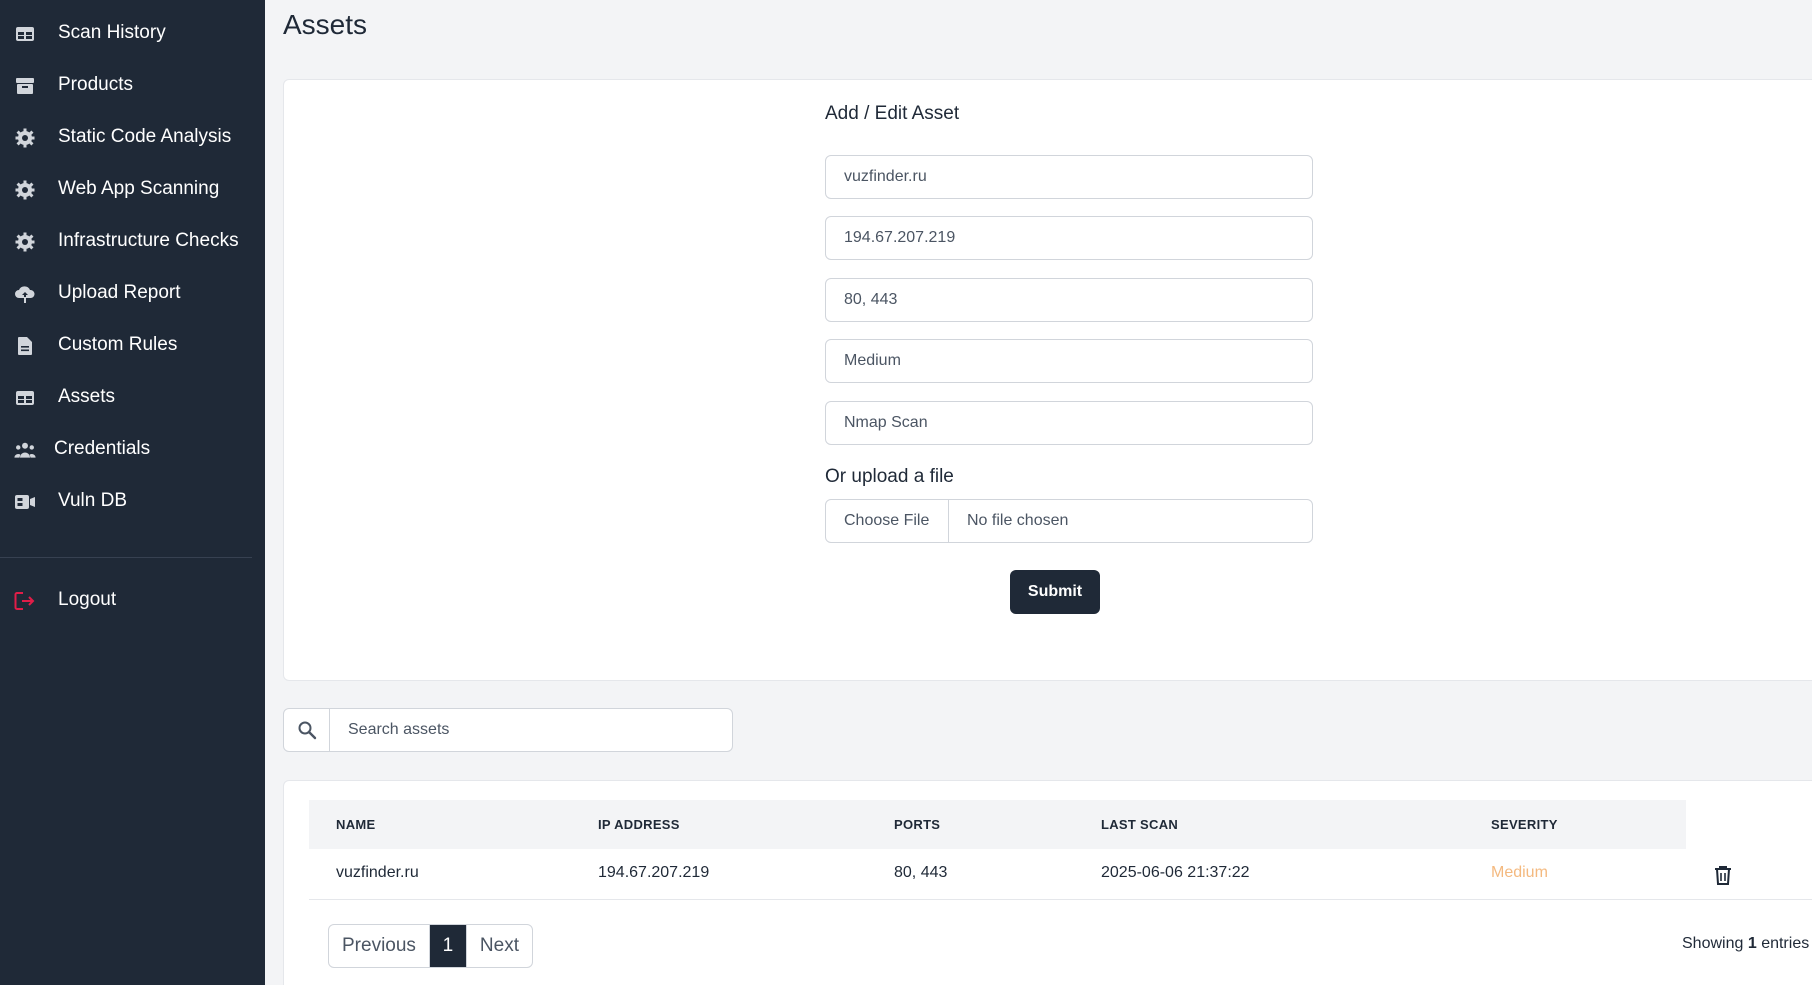  What do you see at coordinates (887, 521) in the screenshot?
I see `choose-file-button: Choose File` at bounding box center [887, 521].